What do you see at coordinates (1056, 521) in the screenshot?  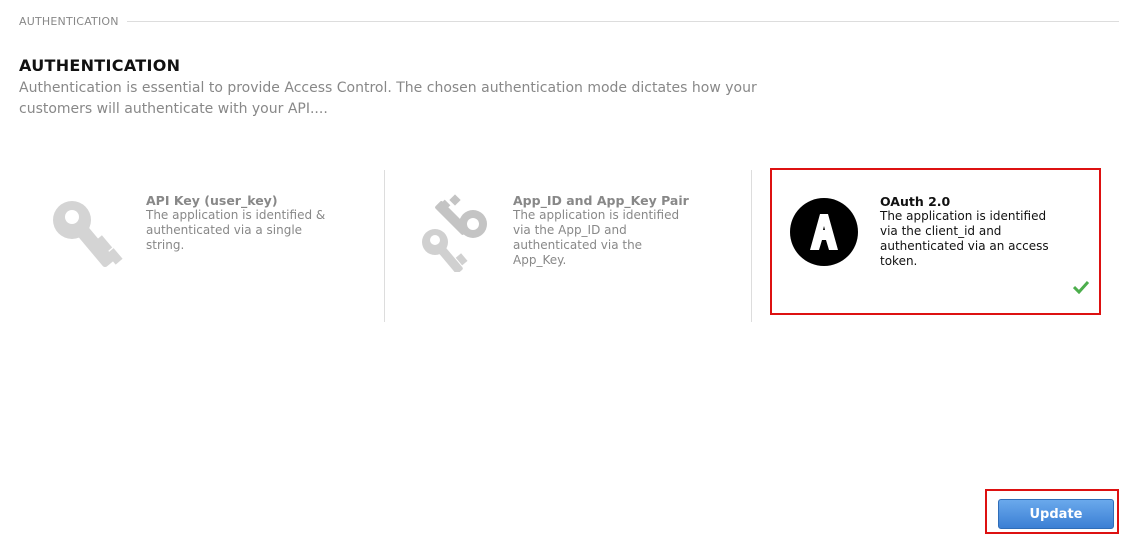 I see `update-service-button: Update Service` at bounding box center [1056, 521].